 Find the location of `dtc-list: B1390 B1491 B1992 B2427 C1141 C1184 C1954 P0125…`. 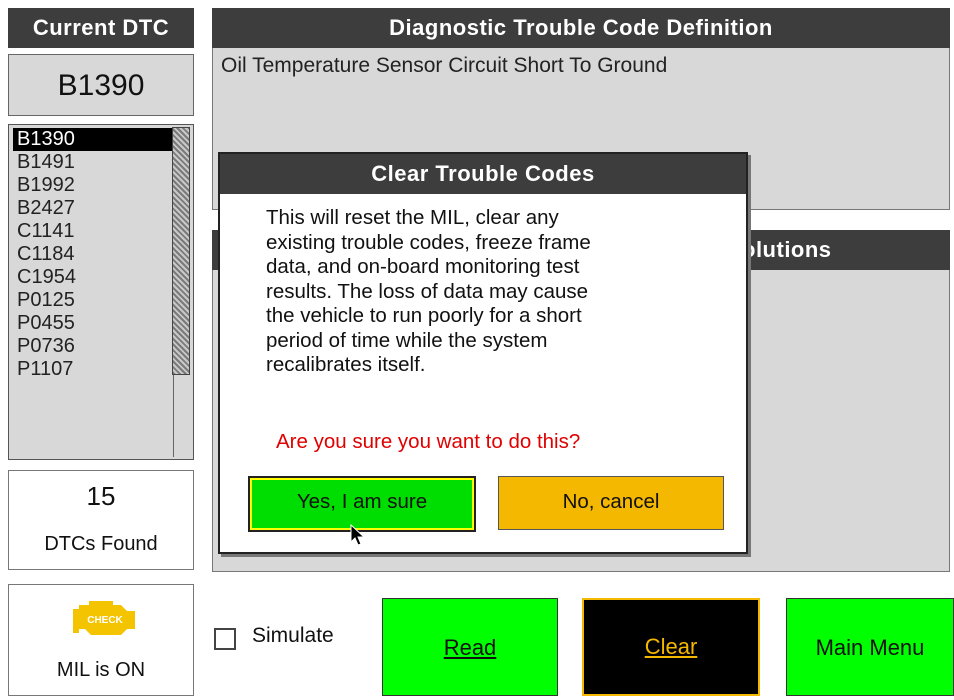

dtc-list: B1390 B1491 B1992 B2427 C1141 C1184 C1954 P0125… is located at coordinates (101, 292).